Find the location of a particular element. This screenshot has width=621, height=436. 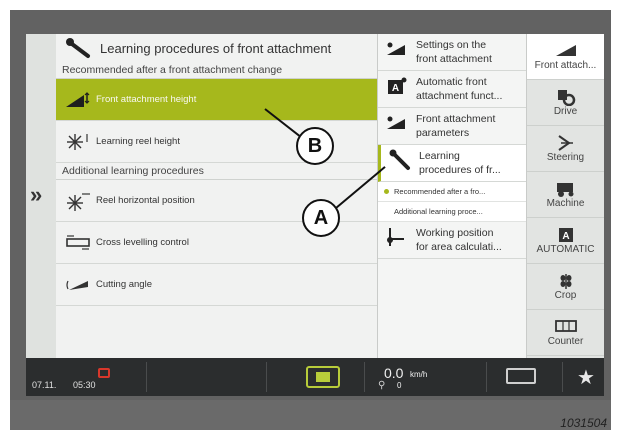

panel-header: Learning procedures of front attachment is located at coordinates (216, 48).